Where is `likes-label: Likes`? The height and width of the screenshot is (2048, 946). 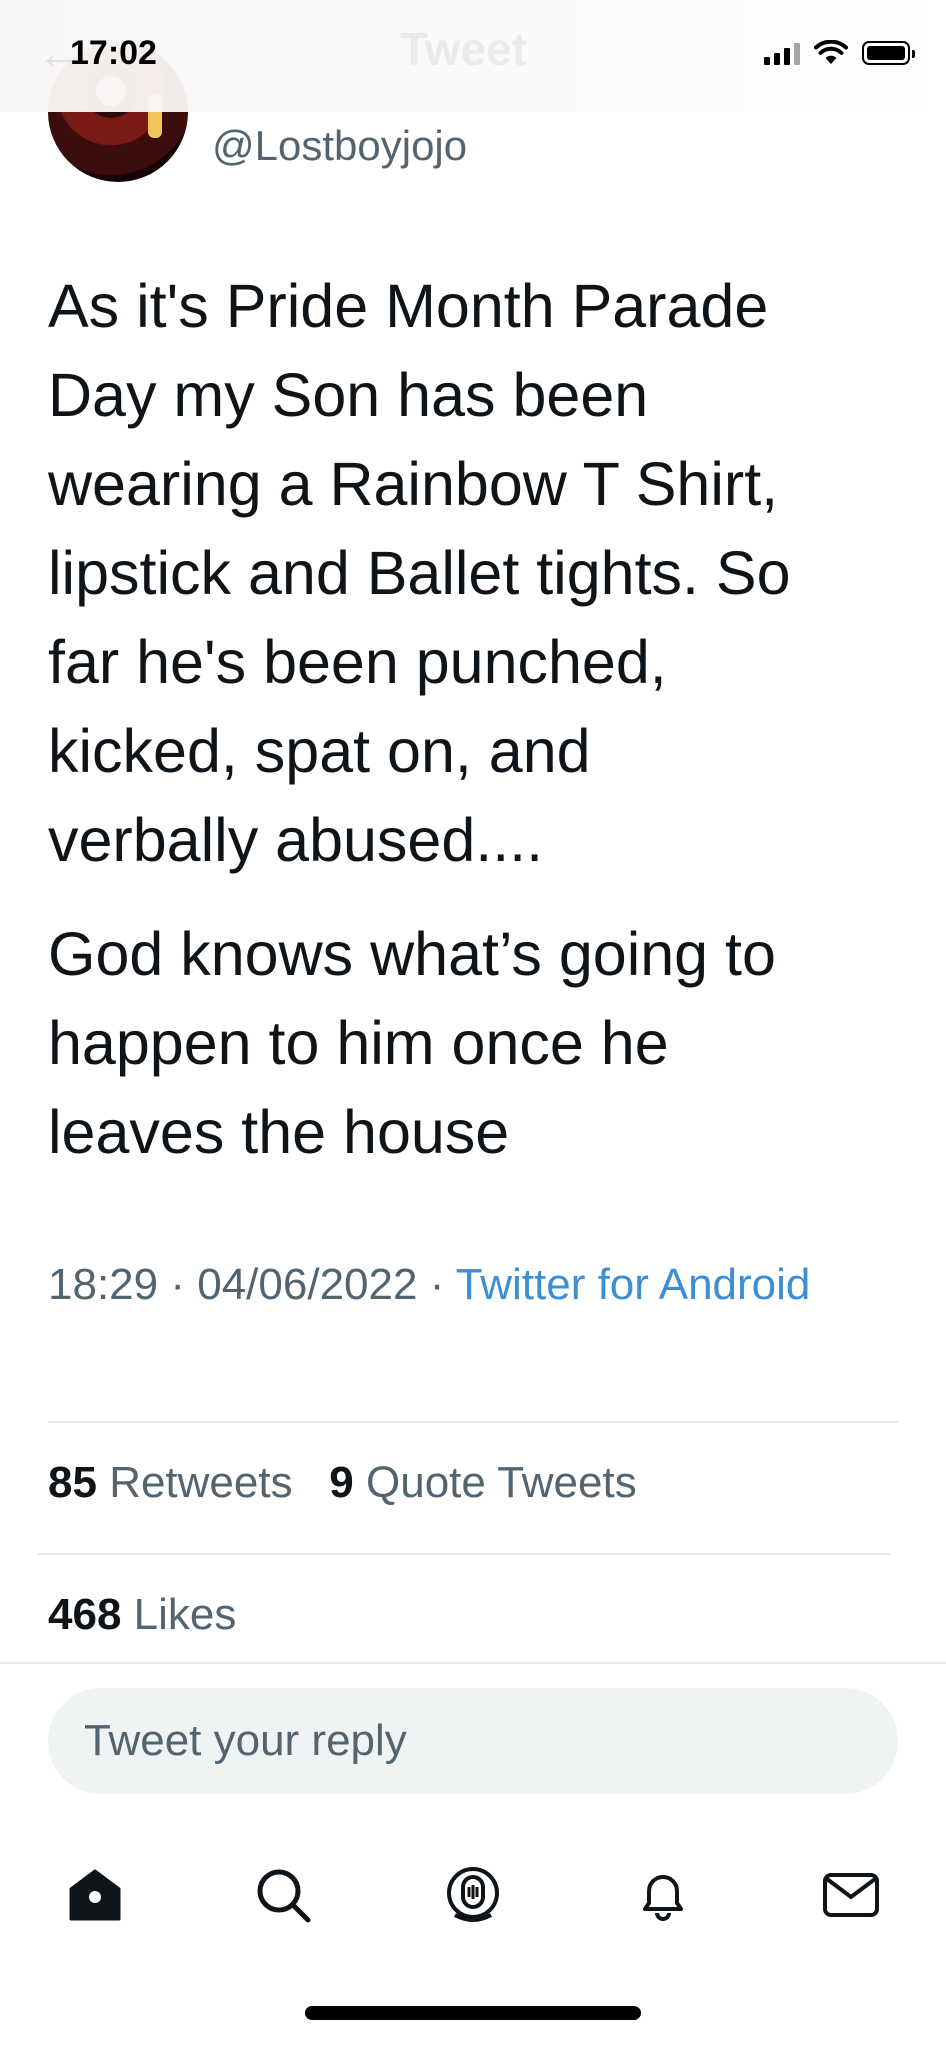
likes-label: Likes is located at coordinates (185, 1614).